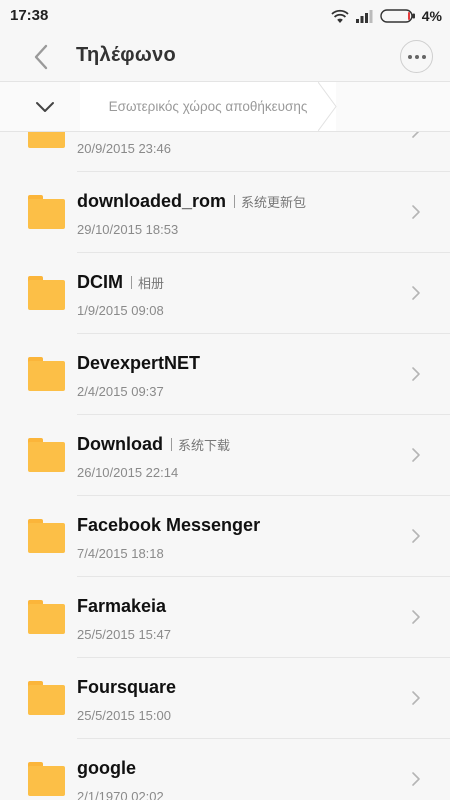  I want to click on item-name: Farmakeia, so click(122, 605).